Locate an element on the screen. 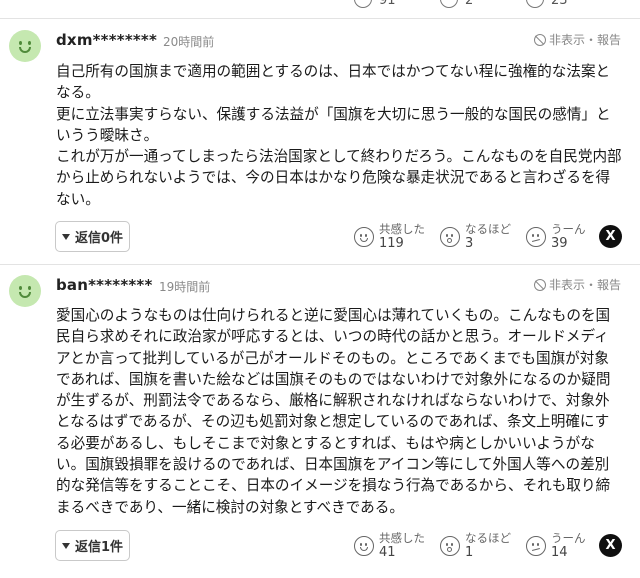 This screenshot has width=640, height=578. reaction-uun: うーん 39 is located at coordinates (557, 238).